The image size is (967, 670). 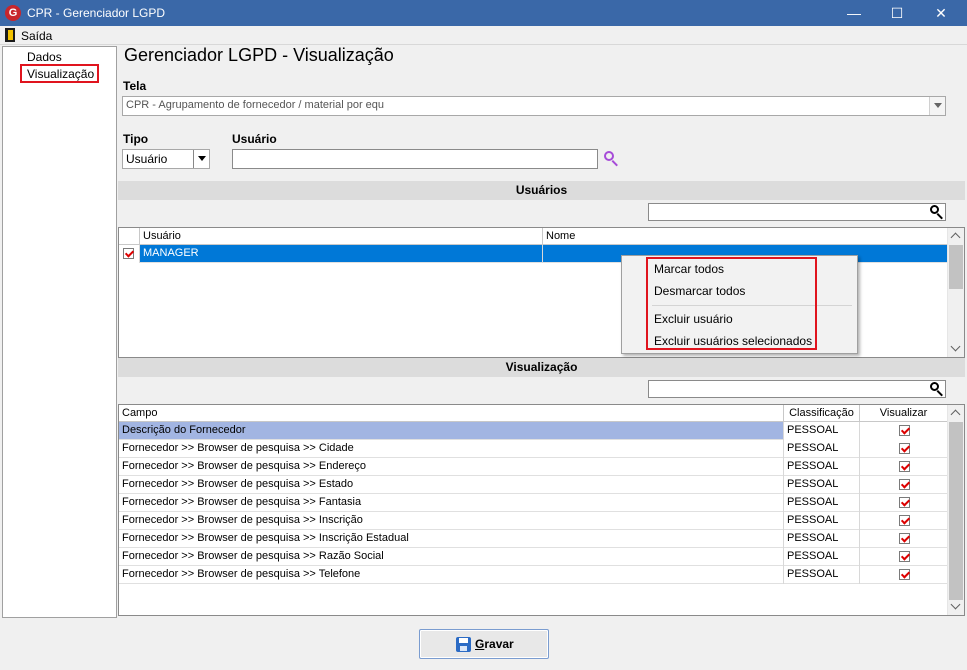 I want to click on users-grid-header-check, so click(x=129, y=236).